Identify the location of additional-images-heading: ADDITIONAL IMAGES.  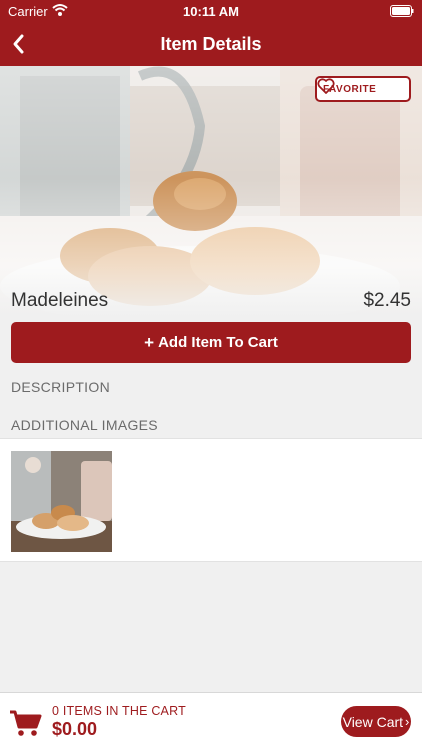
(84, 425).